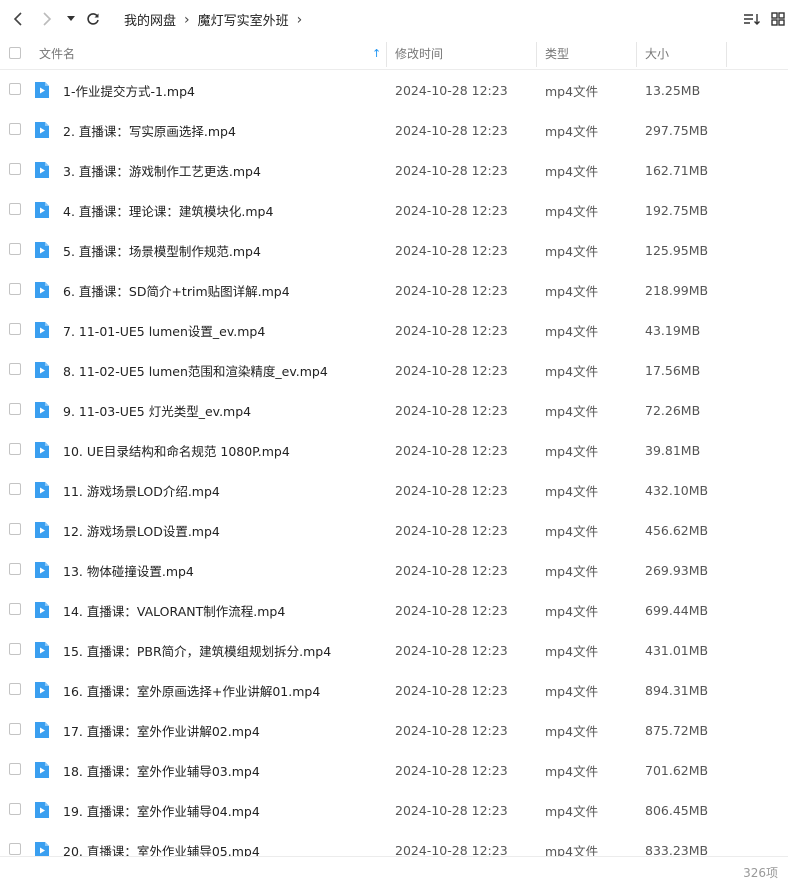 The image size is (788, 888). What do you see at coordinates (161, 770) in the screenshot?
I see `file-name: 18. 直播课：室外作业辅导03.mp4` at bounding box center [161, 770].